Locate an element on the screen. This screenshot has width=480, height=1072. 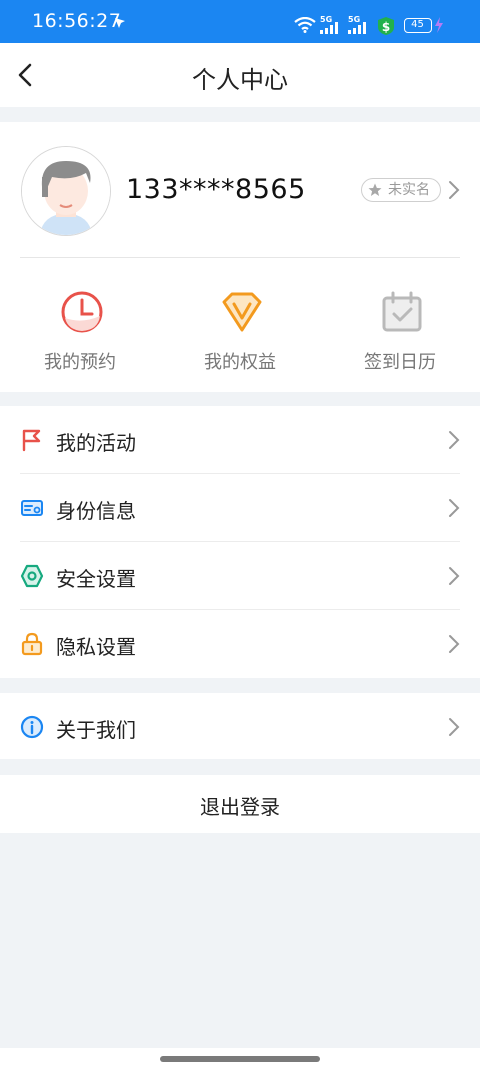
quick-action-reservations: 我的预约 is located at coordinates (80, 332).